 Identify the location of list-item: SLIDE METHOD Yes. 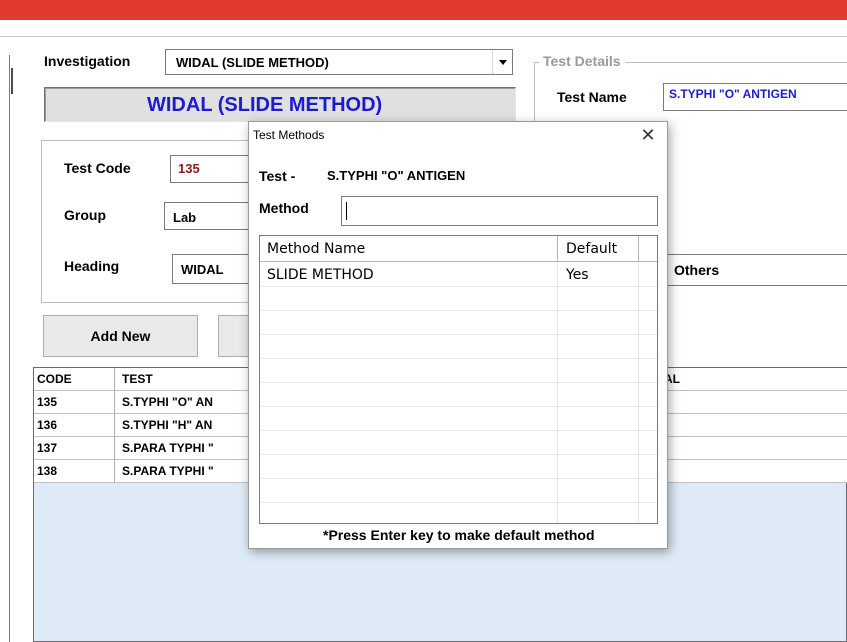
(458, 275).